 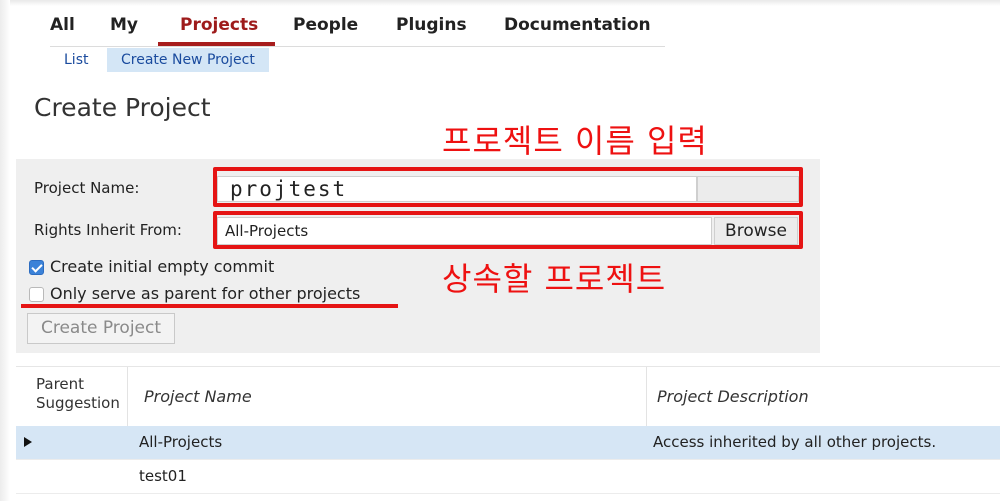 I want to click on initial-commit-label: Create initial empty commit, so click(x=162, y=266).